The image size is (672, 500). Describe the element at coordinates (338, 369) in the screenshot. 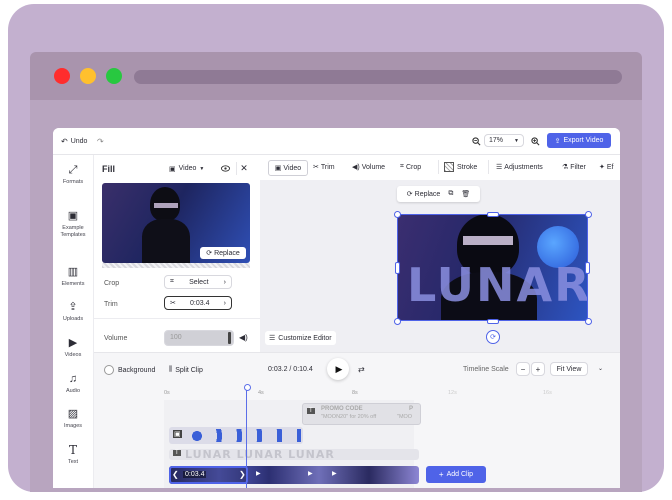

I see `play-button: ▶` at that location.